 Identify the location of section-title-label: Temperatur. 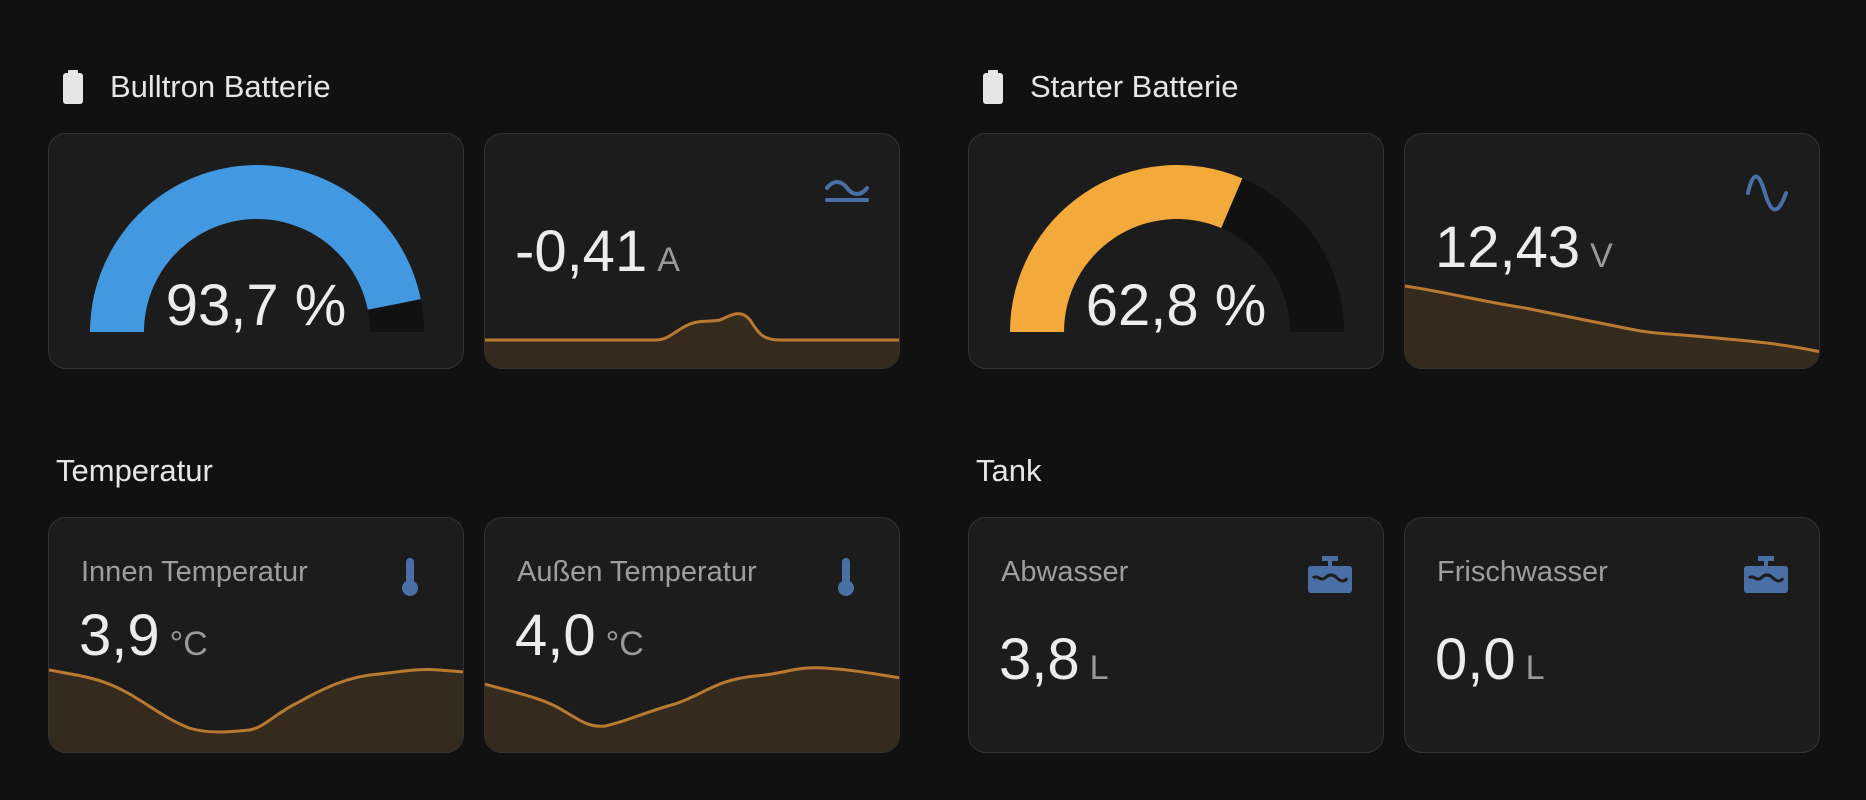
(134, 470).